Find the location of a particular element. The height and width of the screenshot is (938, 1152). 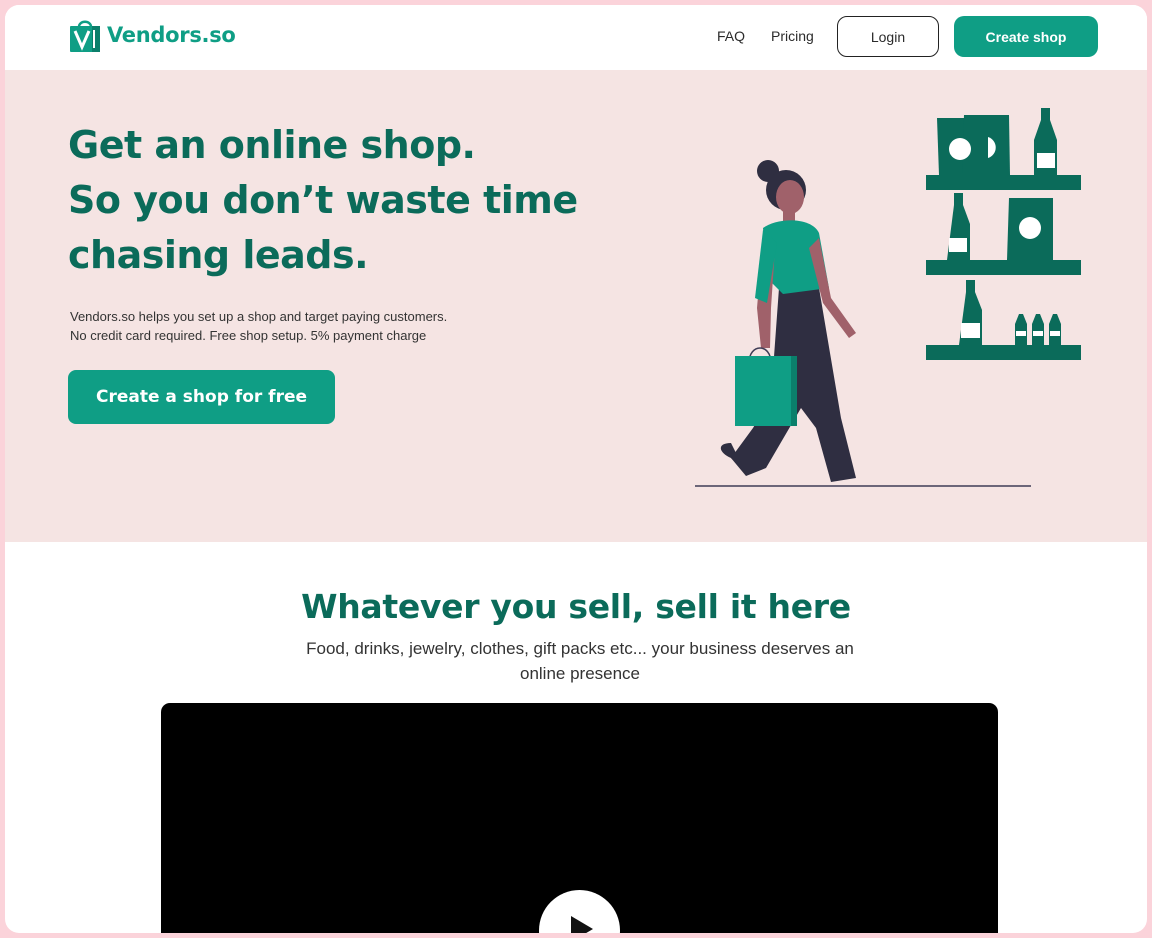

shopping-woman-illustration is located at coordinates (888, 297).